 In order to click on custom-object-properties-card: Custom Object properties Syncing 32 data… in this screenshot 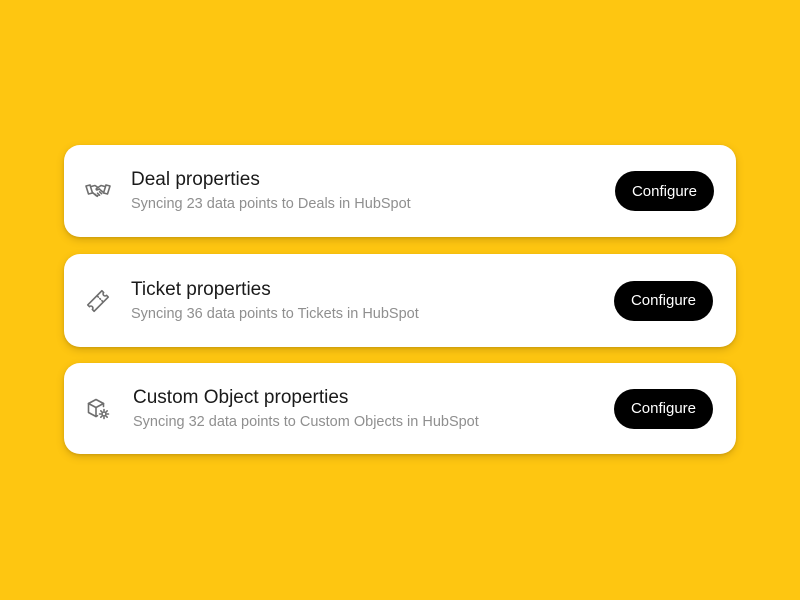, I will do `click(400, 408)`.